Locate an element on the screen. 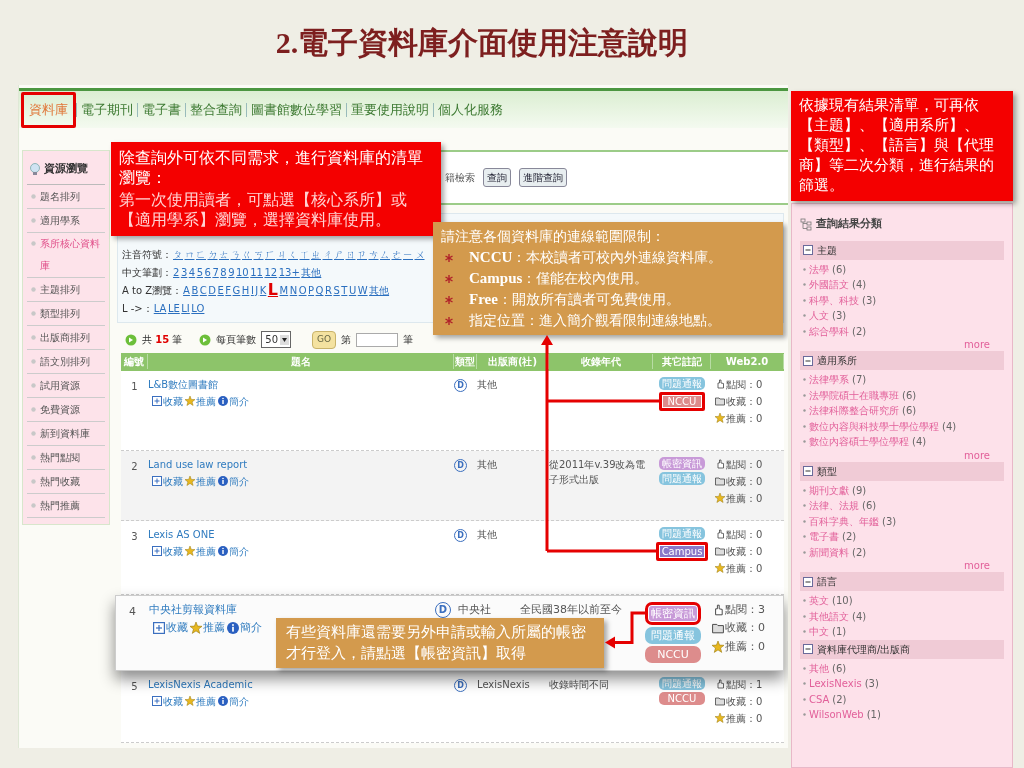 This screenshot has height=768, width=1024. facet-header: 適用系所 is located at coordinates (902, 360).